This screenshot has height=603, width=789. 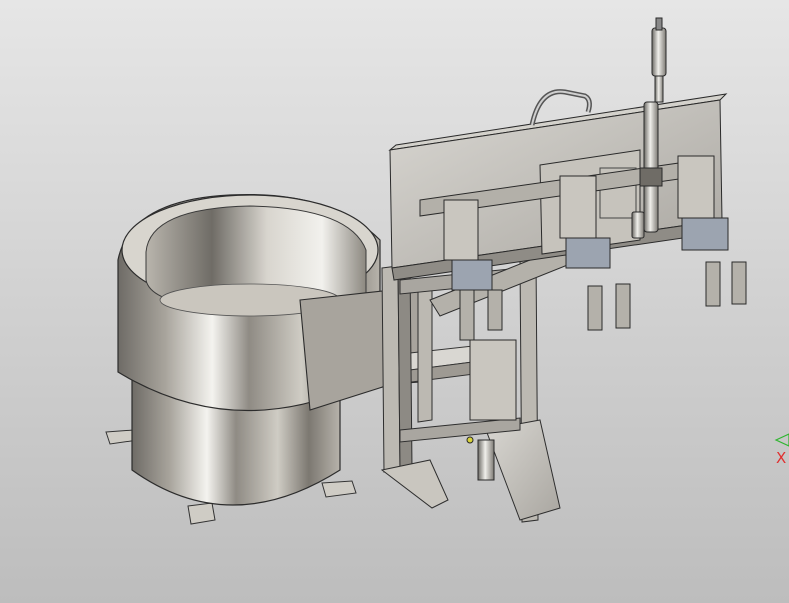 I want to click on triad-y-axis, so click(x=781, y=440).